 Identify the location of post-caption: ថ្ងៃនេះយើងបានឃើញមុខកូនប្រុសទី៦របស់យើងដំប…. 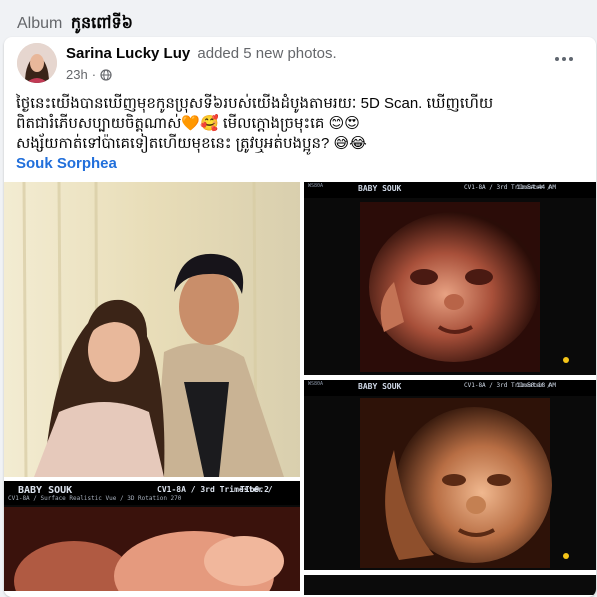
(301, 134).